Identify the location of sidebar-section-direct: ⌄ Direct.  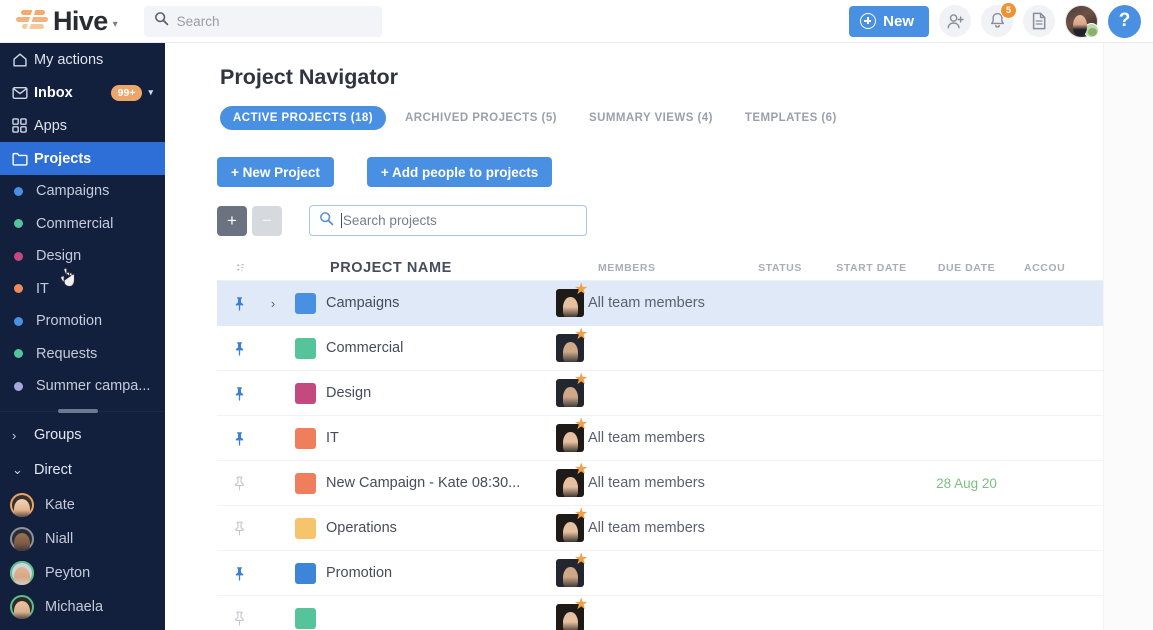
(82, 470).